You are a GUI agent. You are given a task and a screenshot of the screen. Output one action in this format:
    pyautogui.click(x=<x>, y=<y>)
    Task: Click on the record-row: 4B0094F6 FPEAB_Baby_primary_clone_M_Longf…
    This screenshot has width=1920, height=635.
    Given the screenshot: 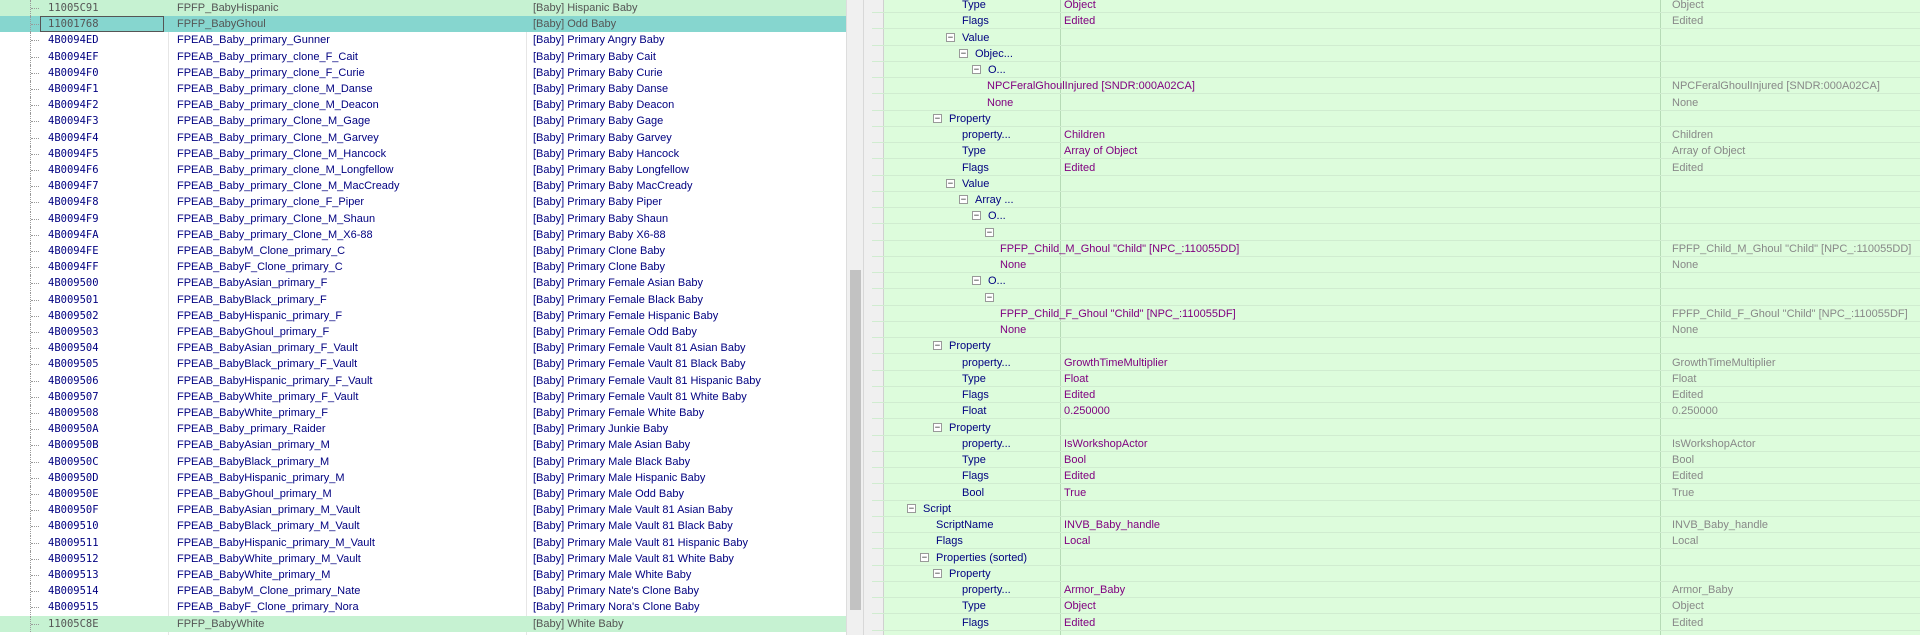 What is the action you would take?
    pyautogui.click(x=423, y=170)
    